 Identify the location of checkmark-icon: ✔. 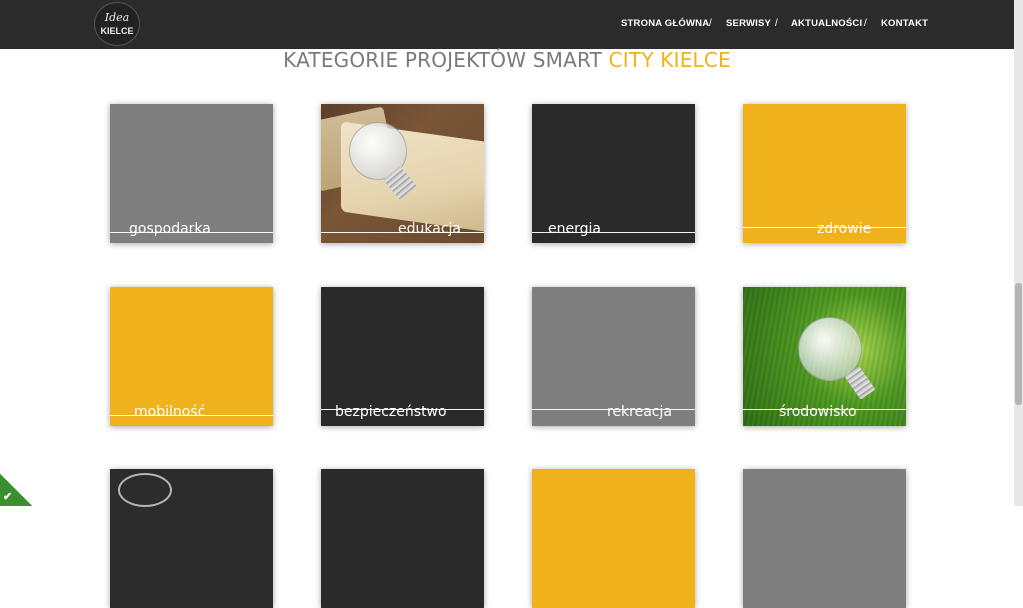
(8, 497).